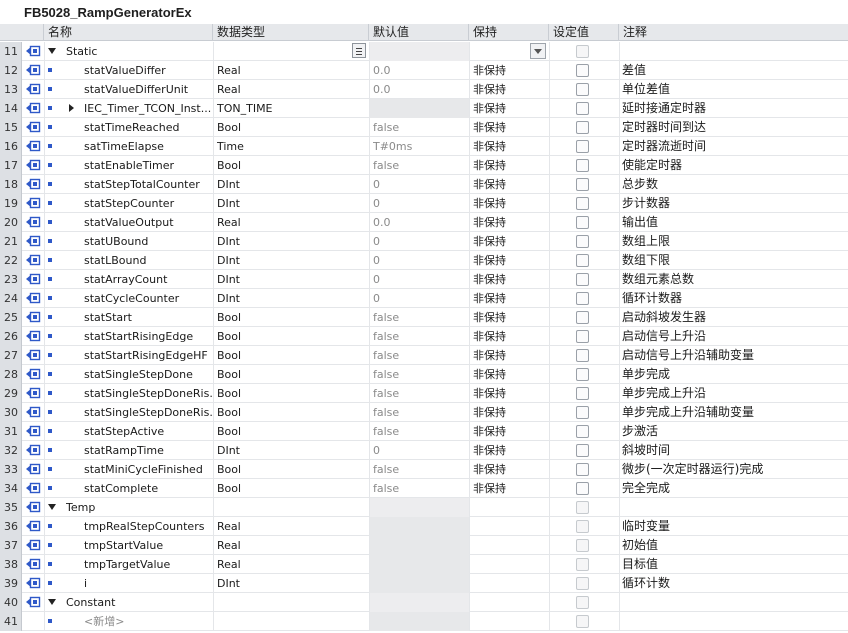 The height and width of the screenshot is (633, 848). Describe the element at coordinates (424, 260) in the screenshot. I see `table-row: 22 statLBound DInt 0 非保持 数组下限` at that location.